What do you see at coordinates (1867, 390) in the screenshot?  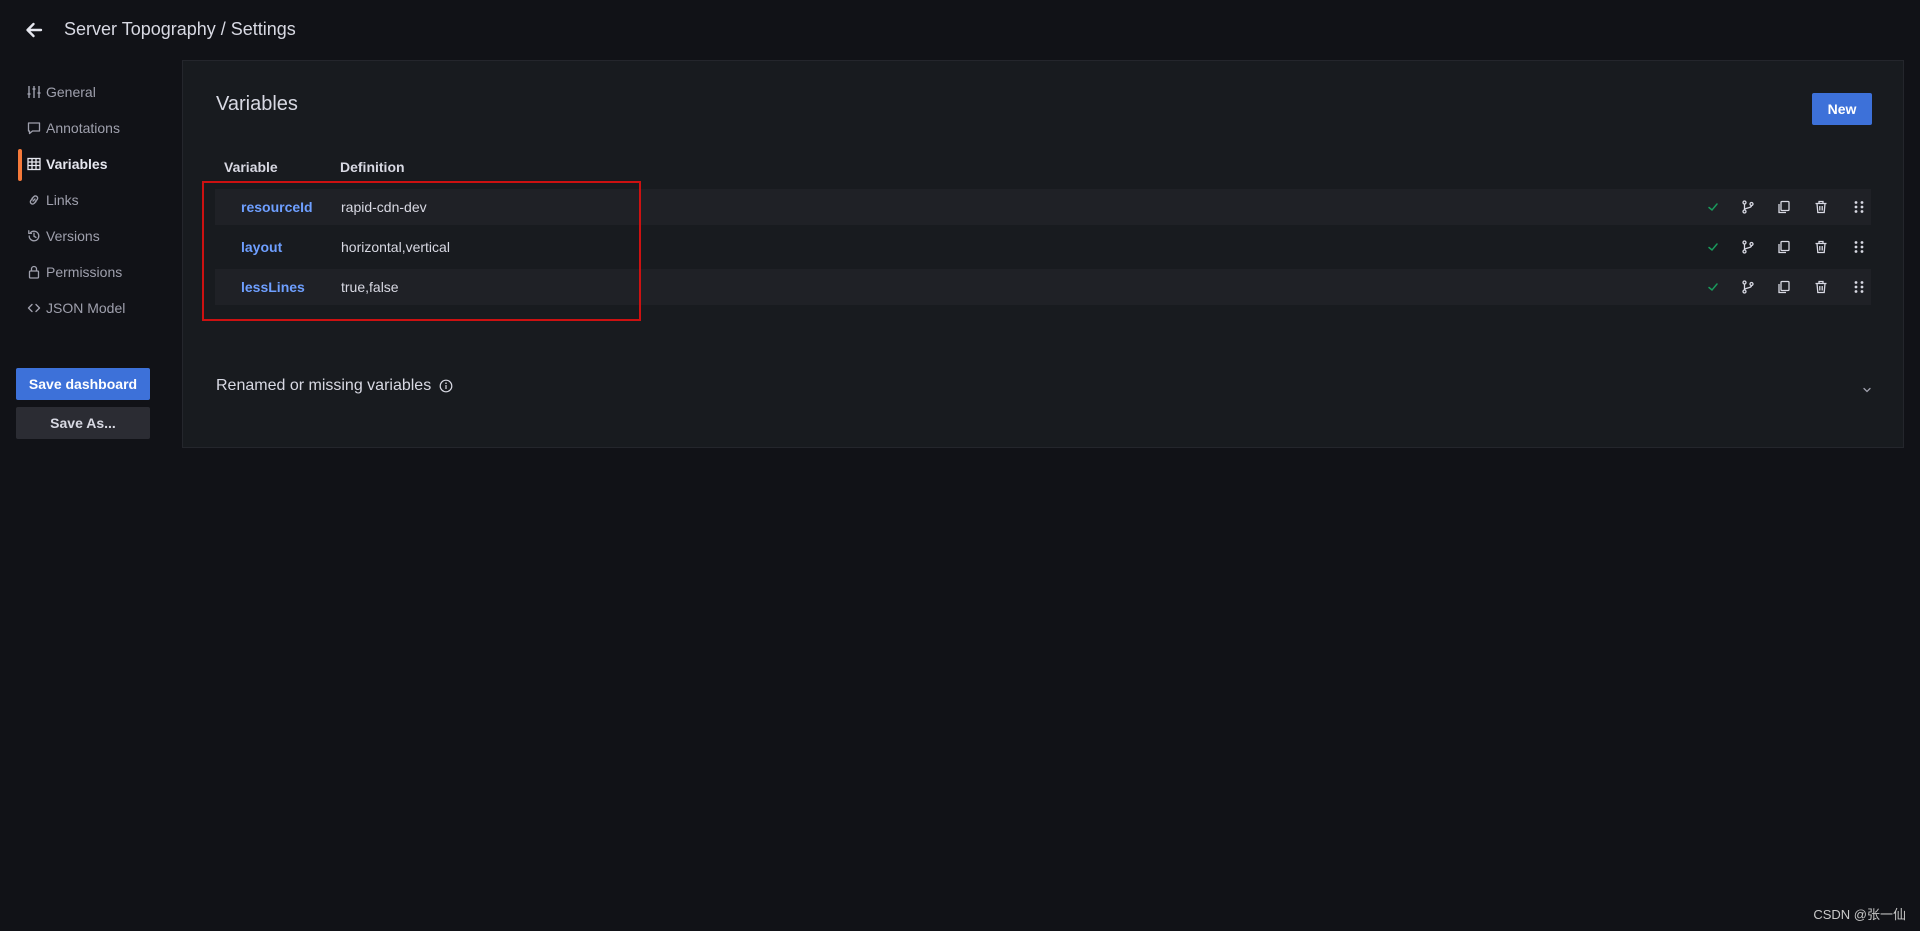 I see `chevron-down-icon` at bounding box center [1867, 390].